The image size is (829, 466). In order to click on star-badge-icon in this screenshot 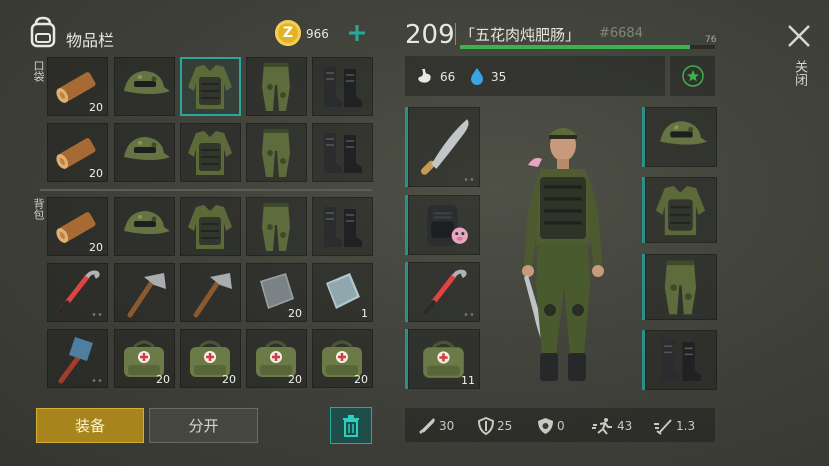, I will do `click(692, 76)`.